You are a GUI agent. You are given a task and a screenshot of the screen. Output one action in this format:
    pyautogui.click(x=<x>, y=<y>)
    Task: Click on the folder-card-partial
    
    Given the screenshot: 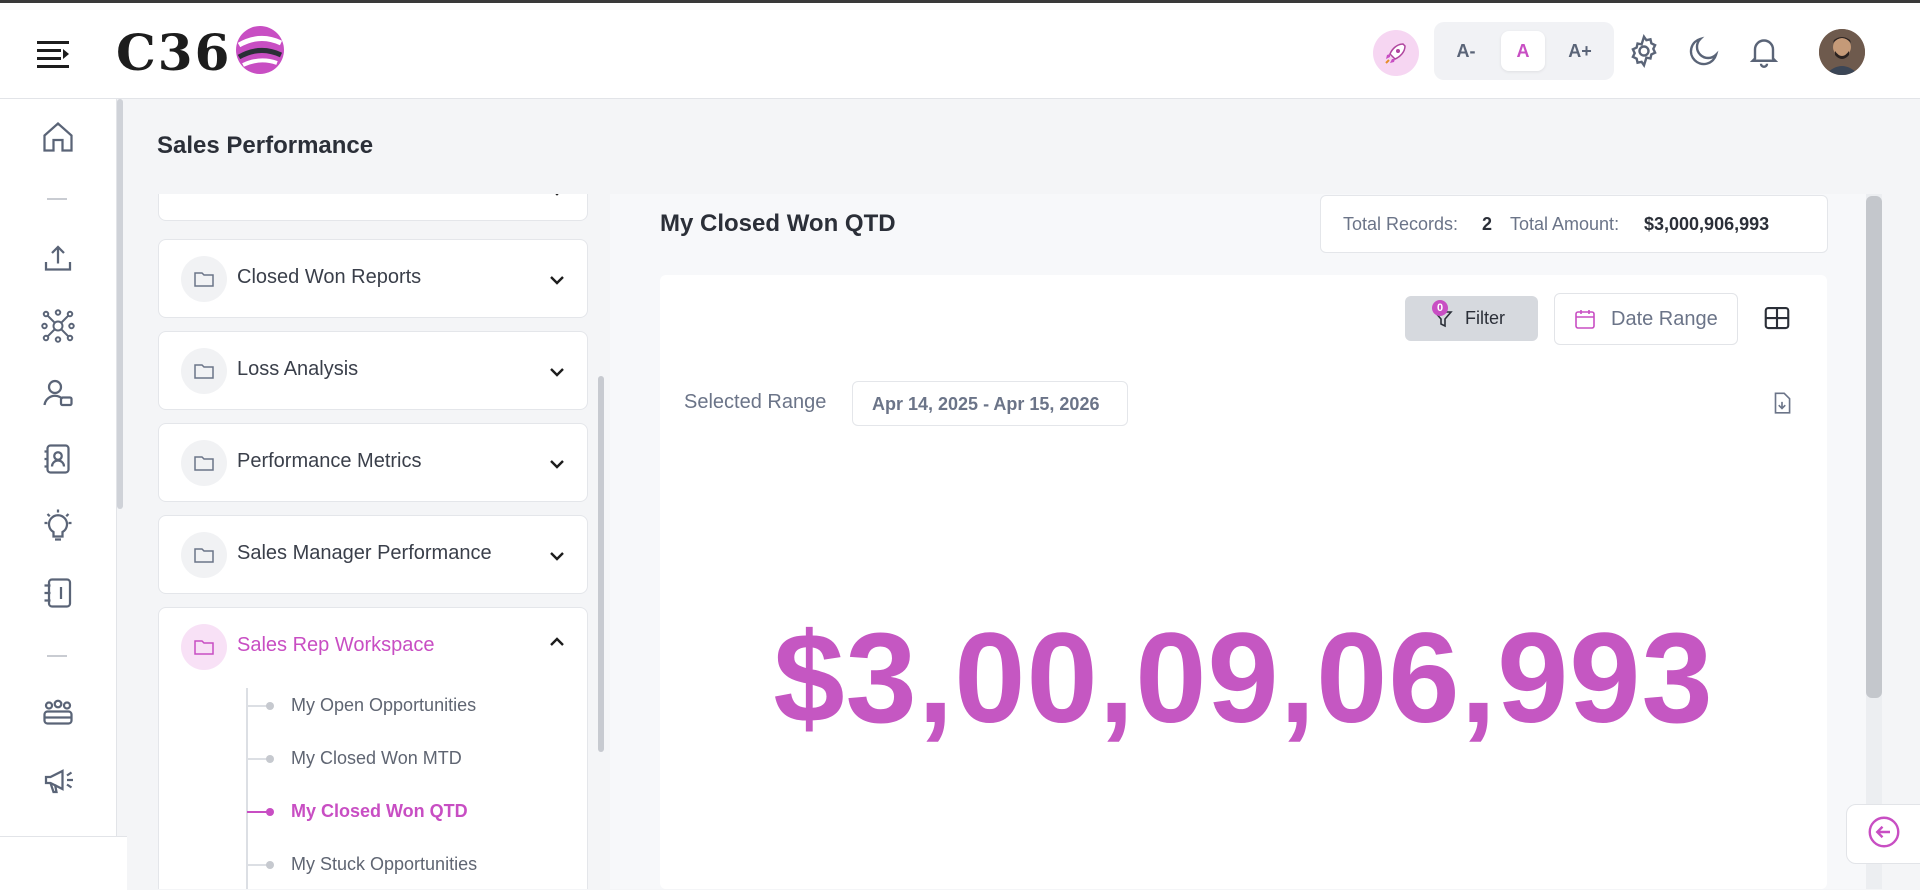 What is the action you would take?
    pyautogui.click(x=373, y=207)
    